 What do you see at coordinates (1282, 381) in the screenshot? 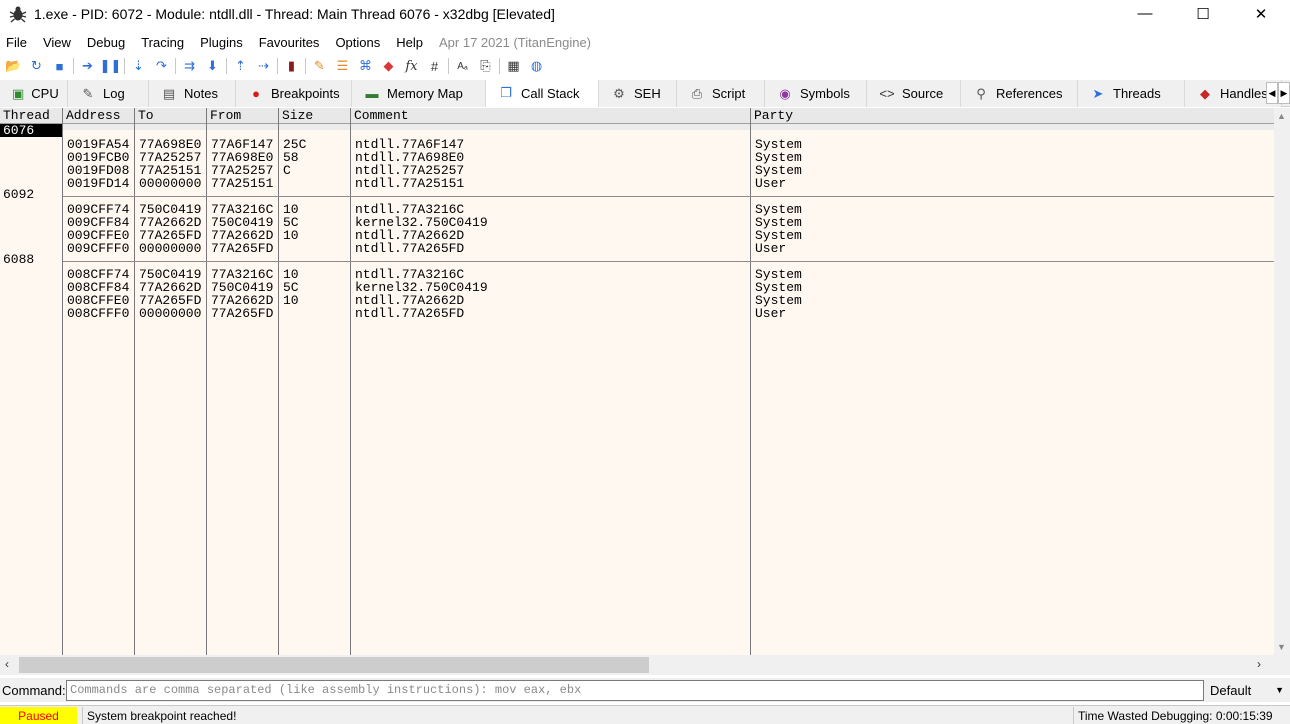
I see `vertical-scrollbar: ▲ ▼` at bounding box center [1282, 381].